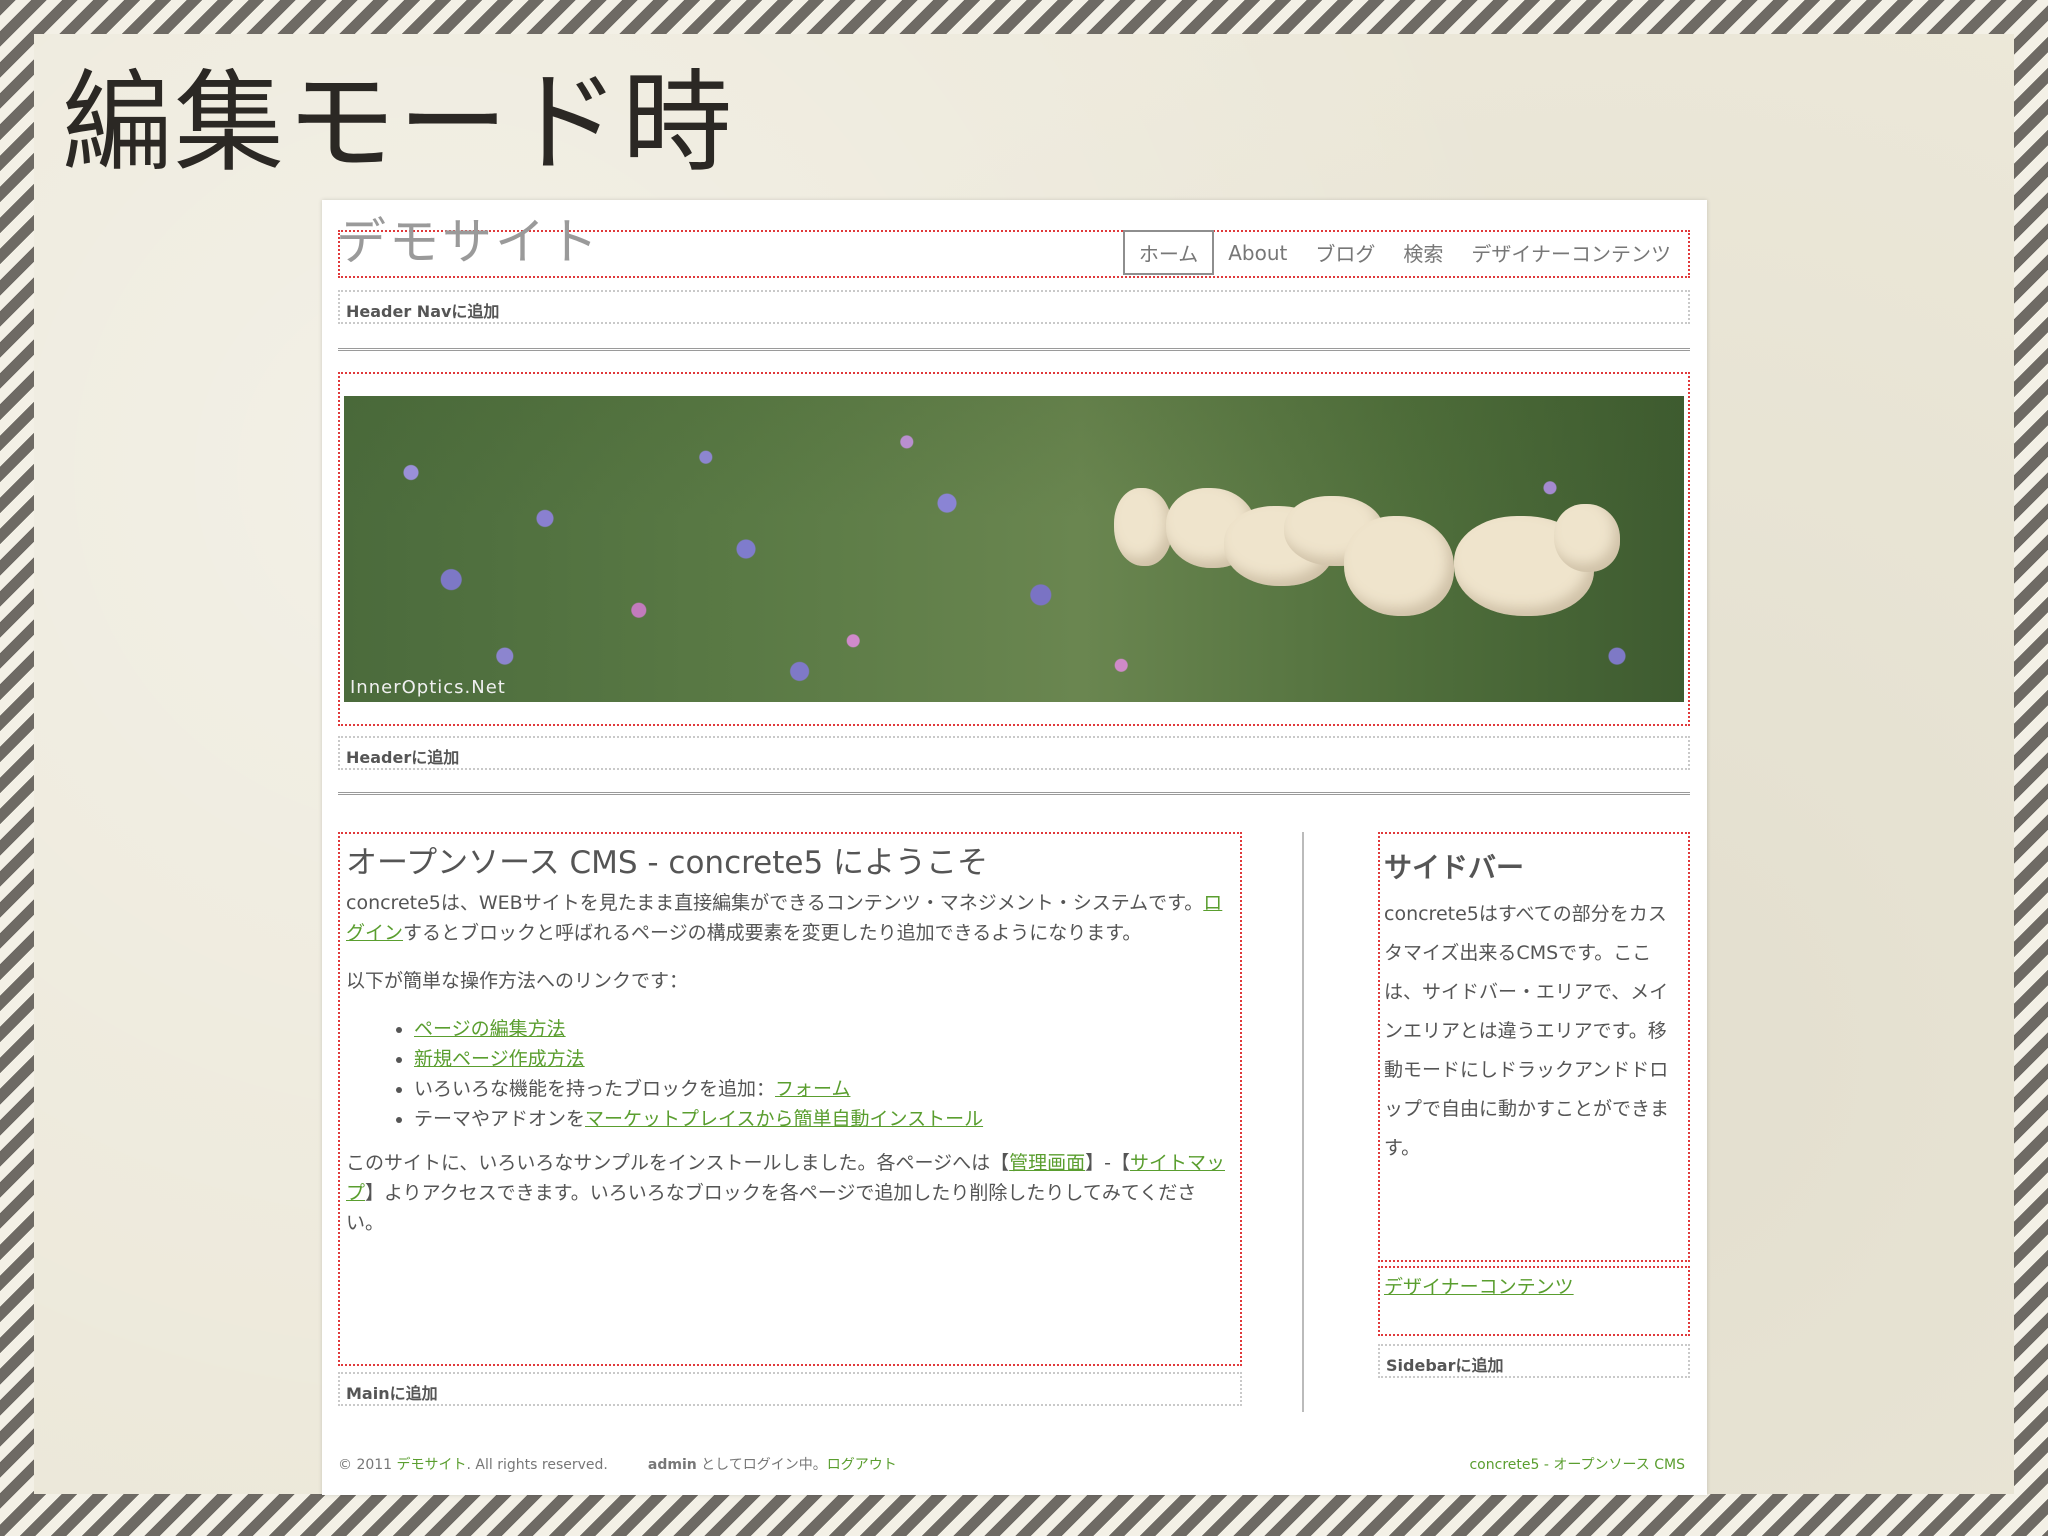 This screenshot has width=2048, height=1536. What do you see at coordinates (784, 1119) in the screenshot?
I see `marketplace-link: マーケットプレイスから簡単自動インストール` at bounding box center [784, 1119].